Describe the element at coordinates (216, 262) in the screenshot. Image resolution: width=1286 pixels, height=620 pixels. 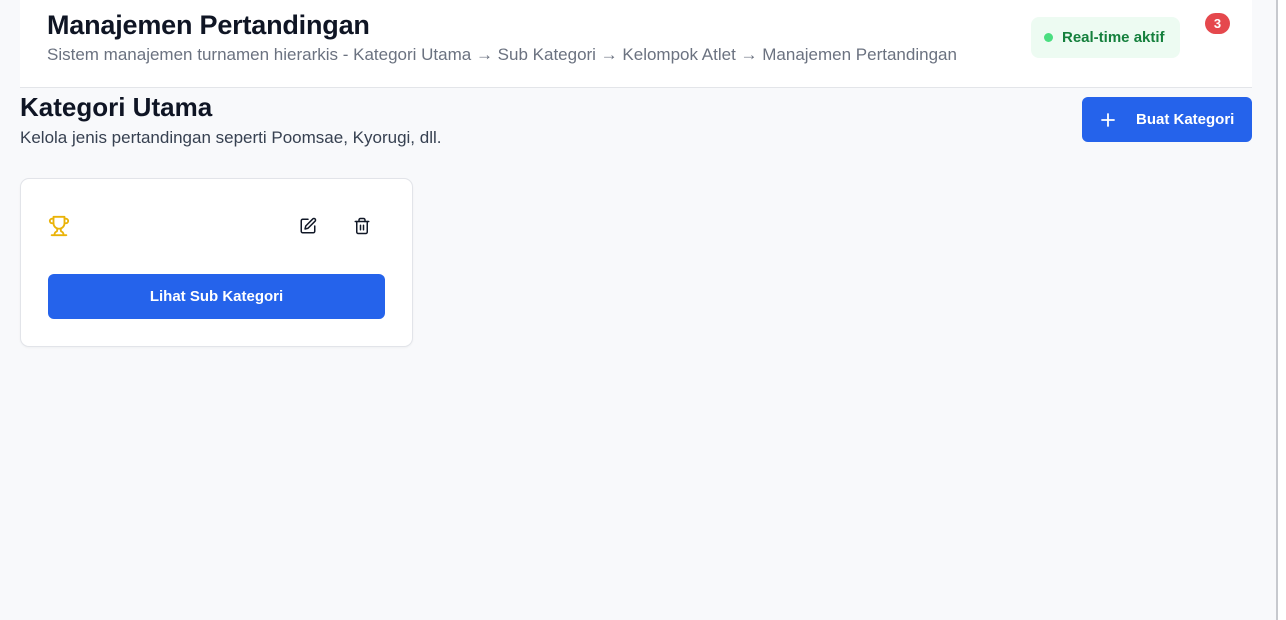
I see `category-card: Lihat Sub Kategori` at that location.